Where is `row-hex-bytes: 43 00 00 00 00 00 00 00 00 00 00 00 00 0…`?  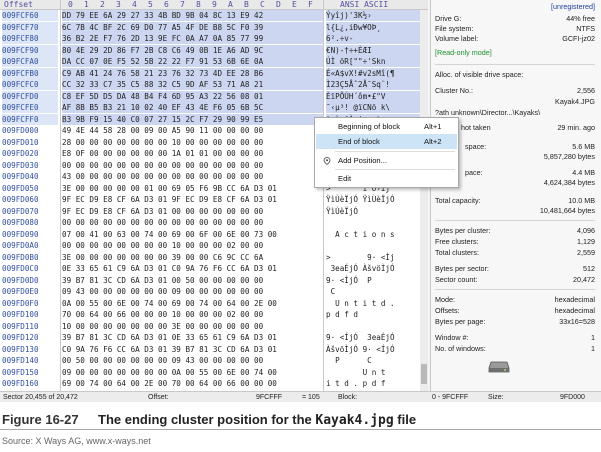
row-hex-bytes: 43 00 00 00 00 00 00 00 00 00 00 00 00 0… is located at coordinates (193, 176).